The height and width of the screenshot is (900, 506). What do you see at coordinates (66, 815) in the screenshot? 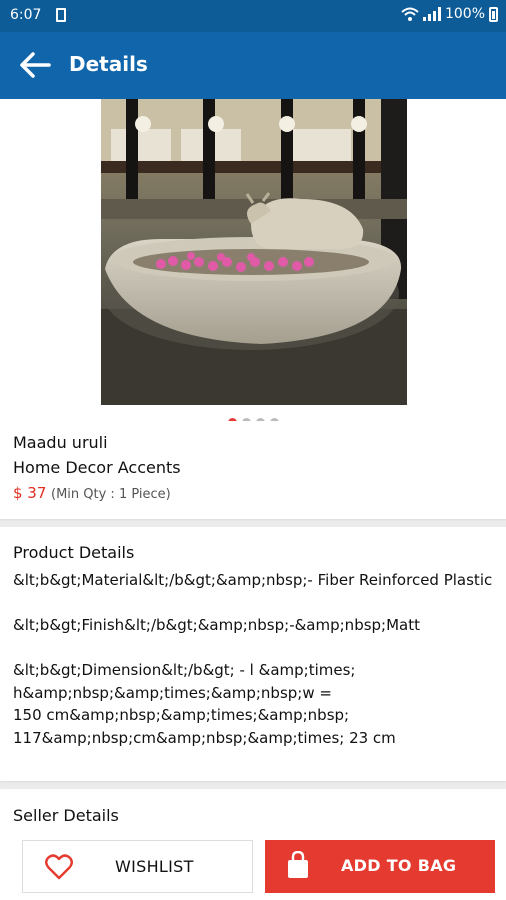
I see `seller-details-heading: Seller Details` at bounding box center [66, 815].